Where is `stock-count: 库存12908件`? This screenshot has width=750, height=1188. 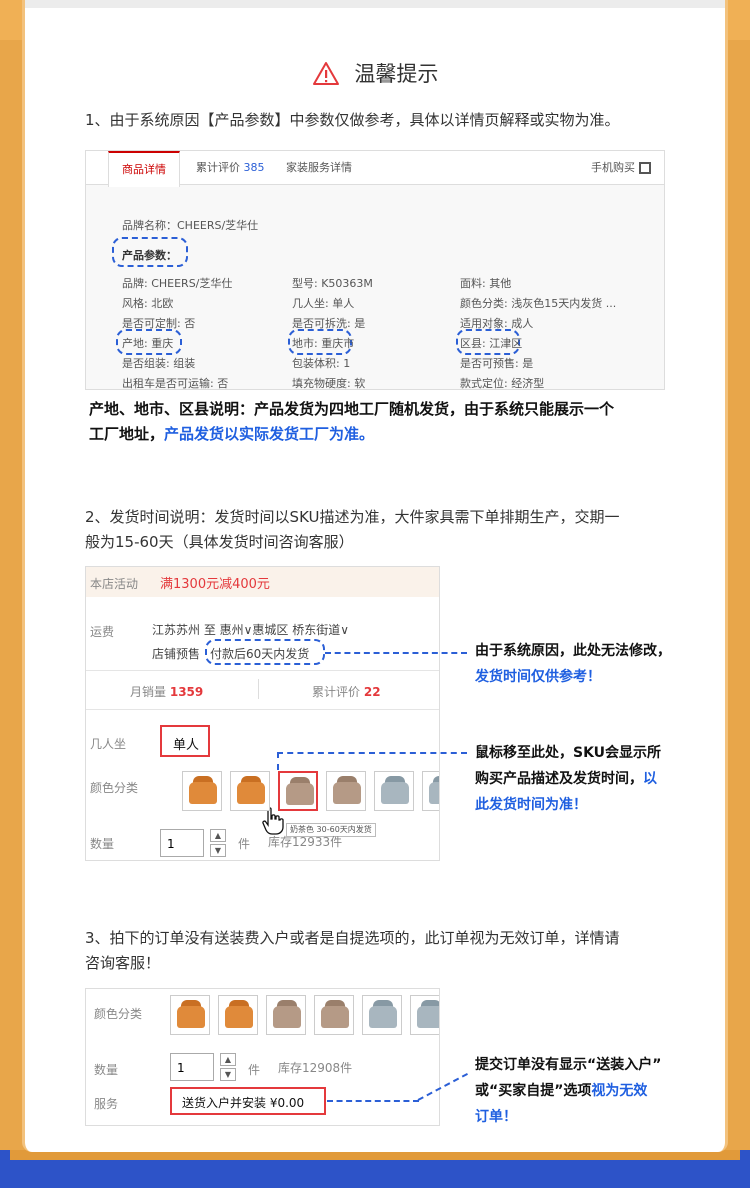 stock-count: 库存12908件 is located at coordinates (315, 1068).